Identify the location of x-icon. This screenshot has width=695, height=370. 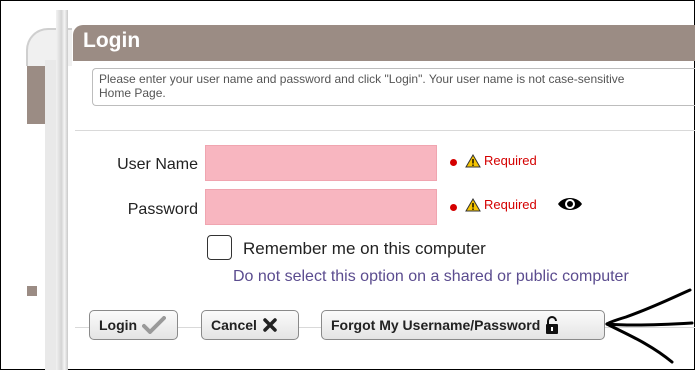
(270, 325).